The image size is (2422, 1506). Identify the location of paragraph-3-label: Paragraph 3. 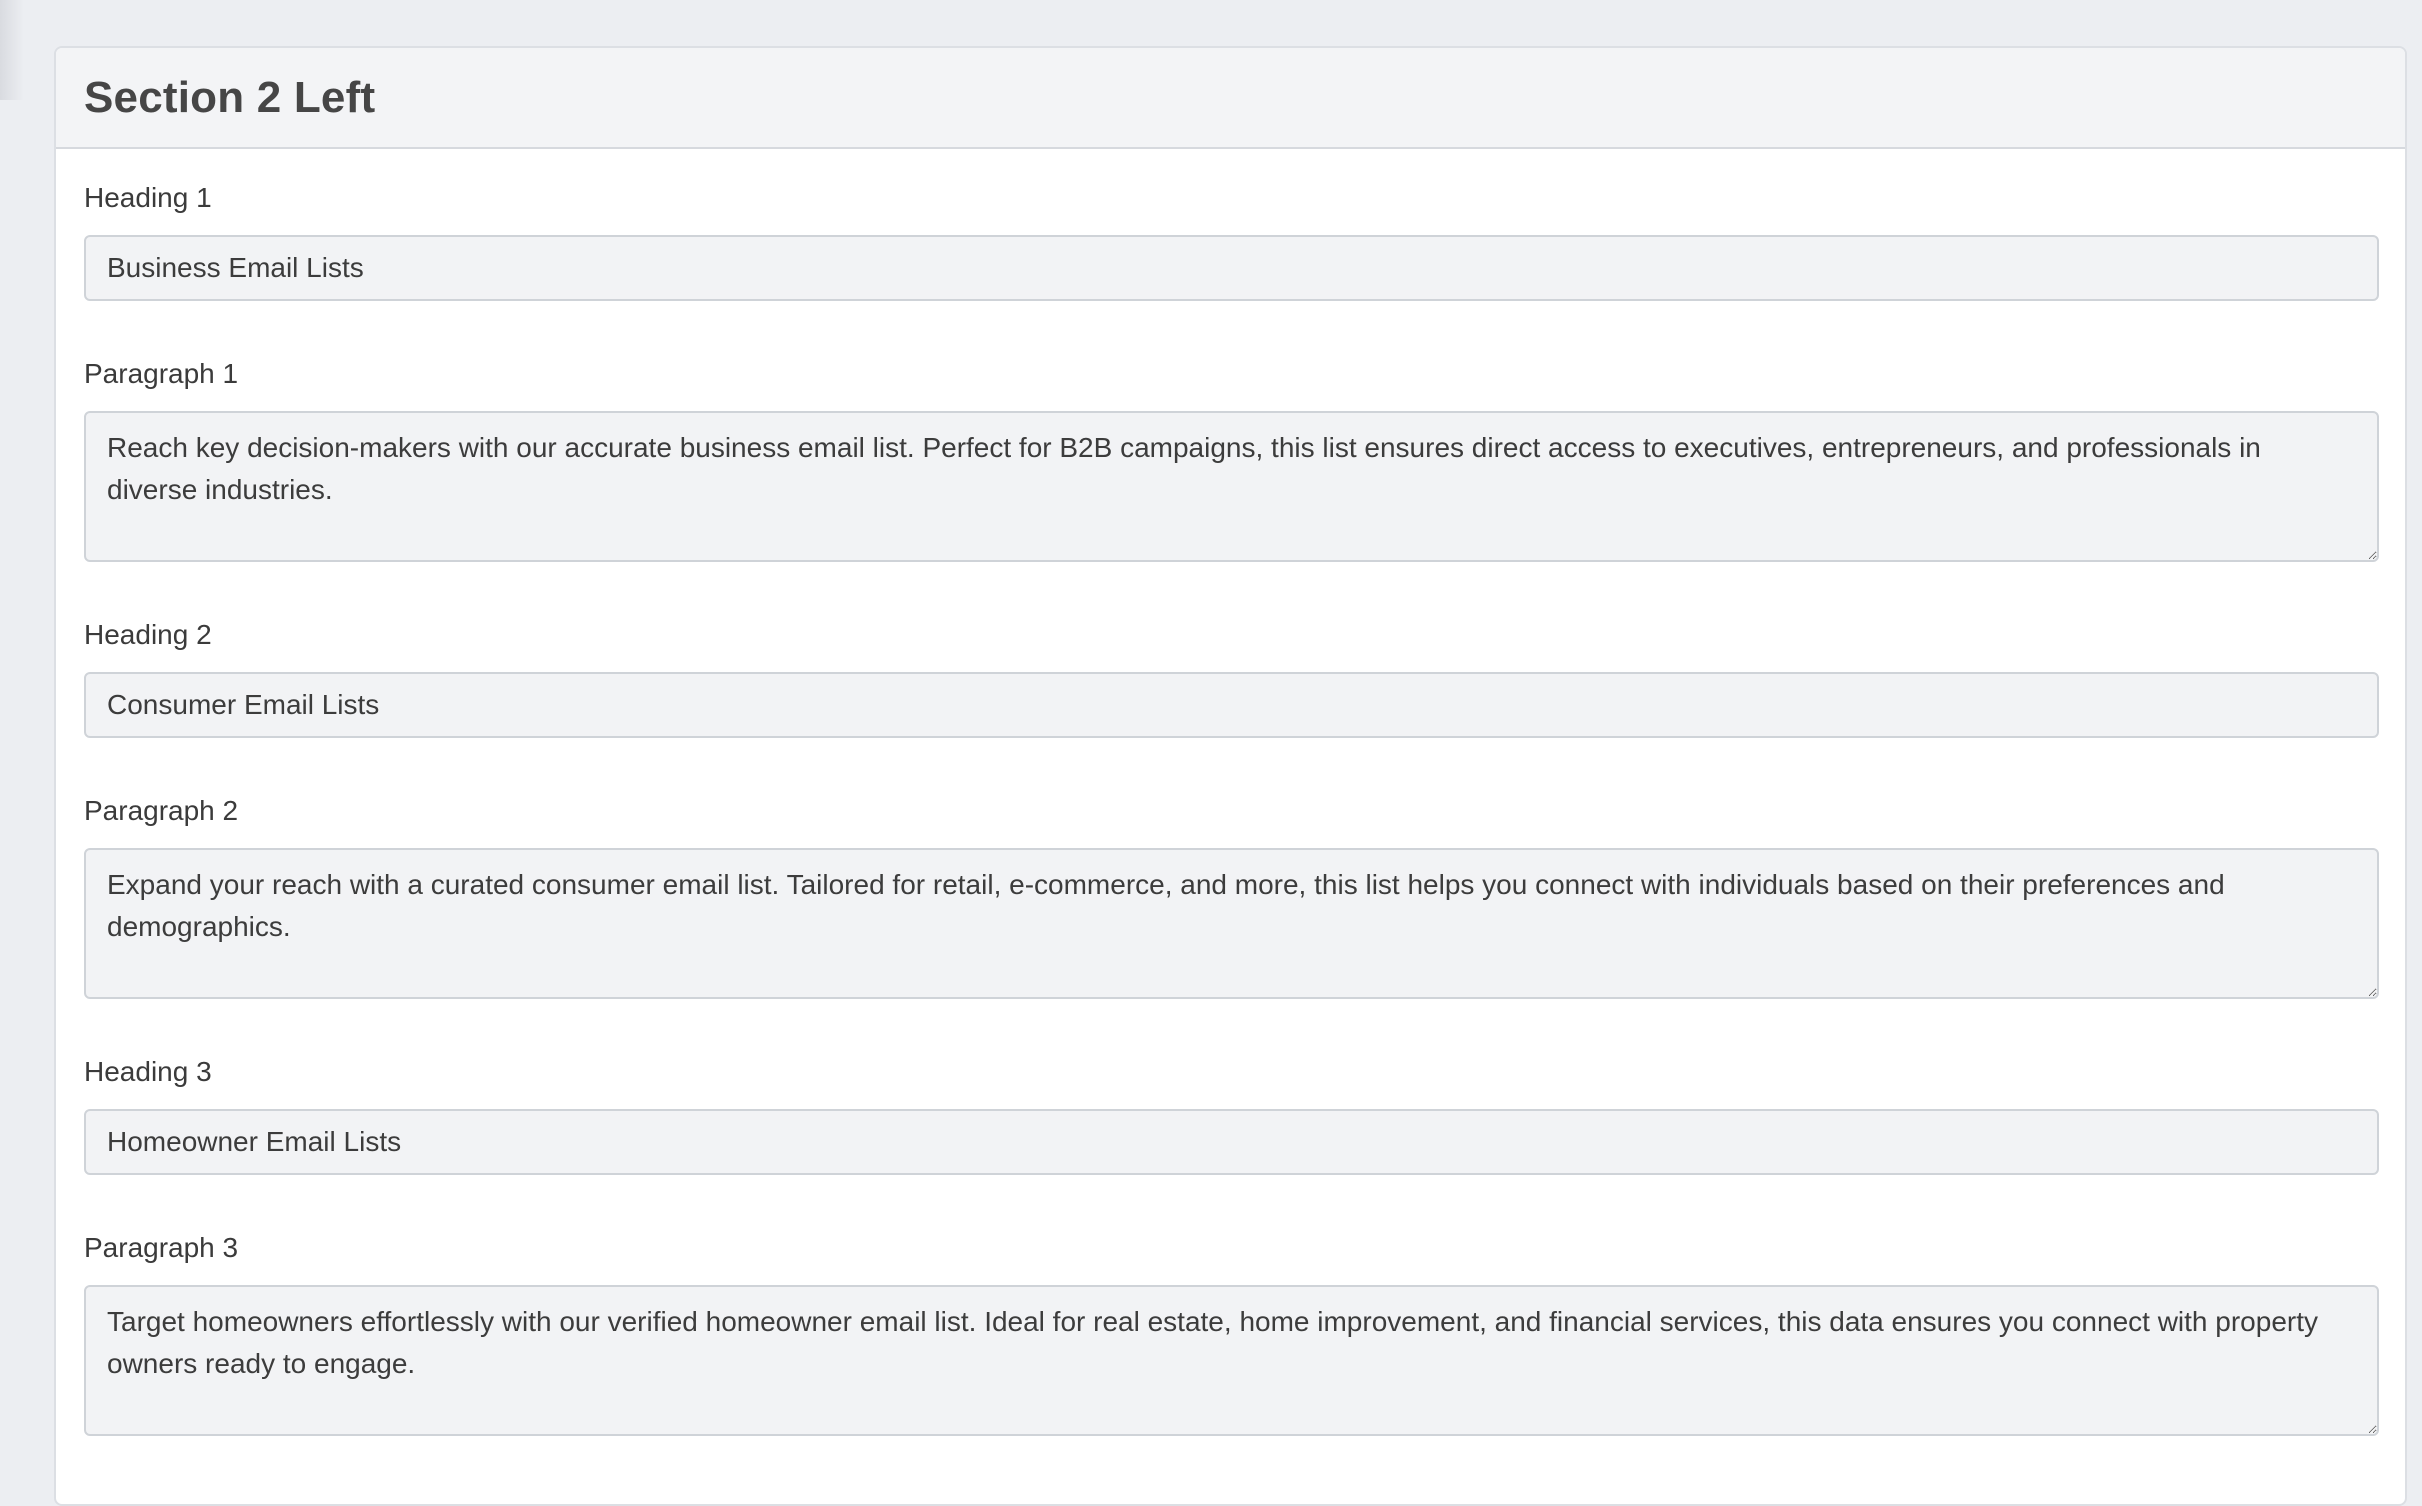
(161, 1247).